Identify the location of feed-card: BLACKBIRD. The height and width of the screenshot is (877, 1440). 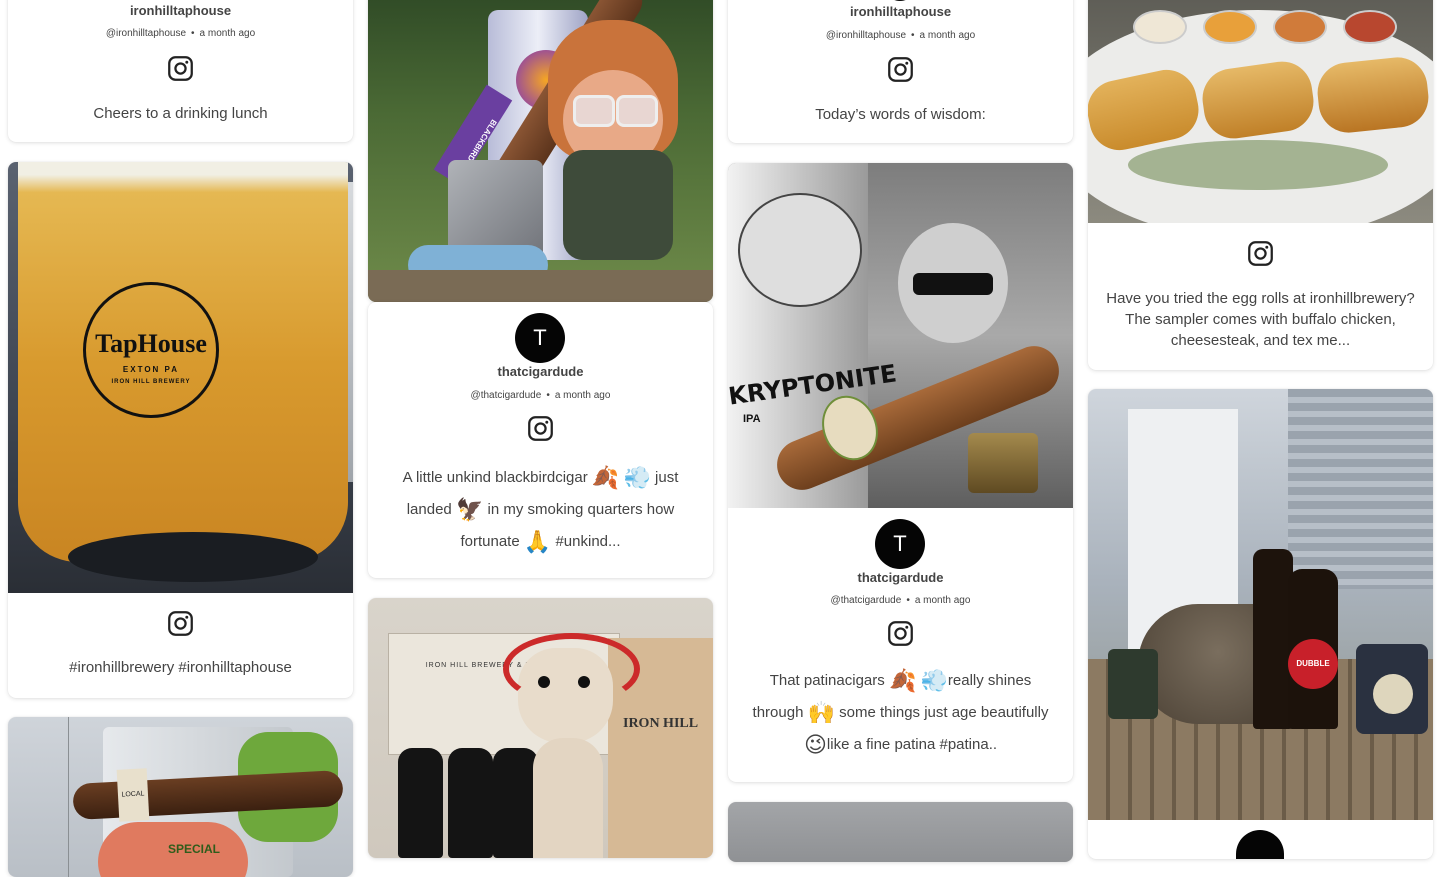
(540, 151).